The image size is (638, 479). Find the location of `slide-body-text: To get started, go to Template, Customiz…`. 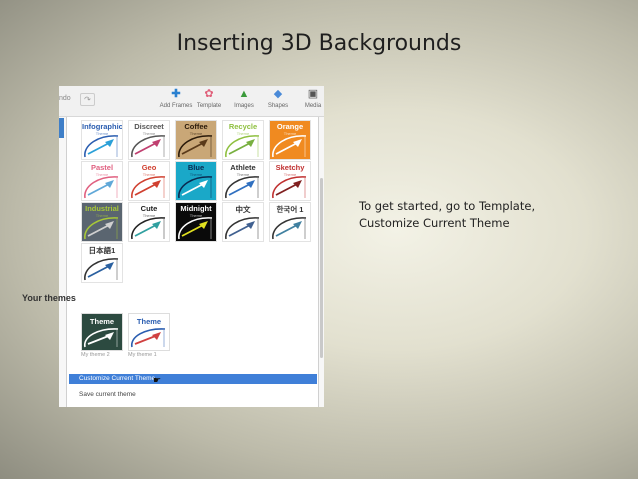

slide-body-text: To get started, go to Template, Customiz… is located at coordinates (474, 215).